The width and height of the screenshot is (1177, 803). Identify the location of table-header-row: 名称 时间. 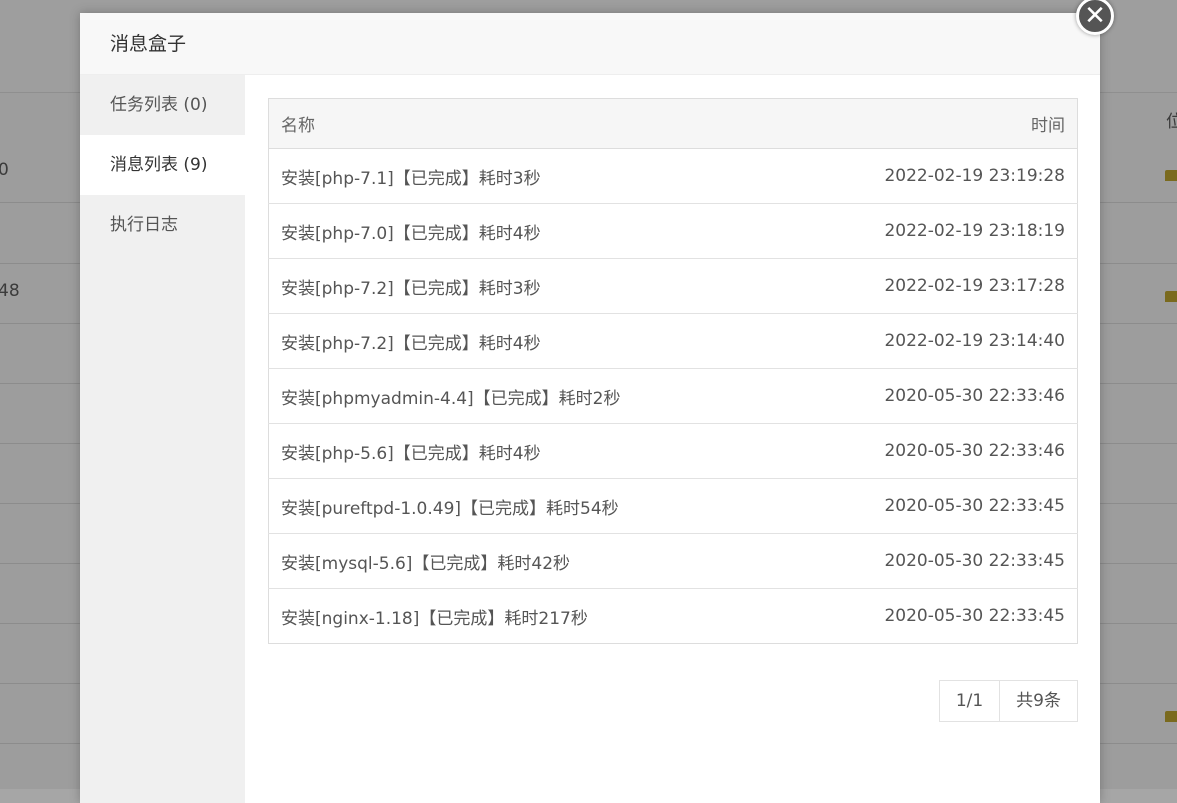
(673, 123).